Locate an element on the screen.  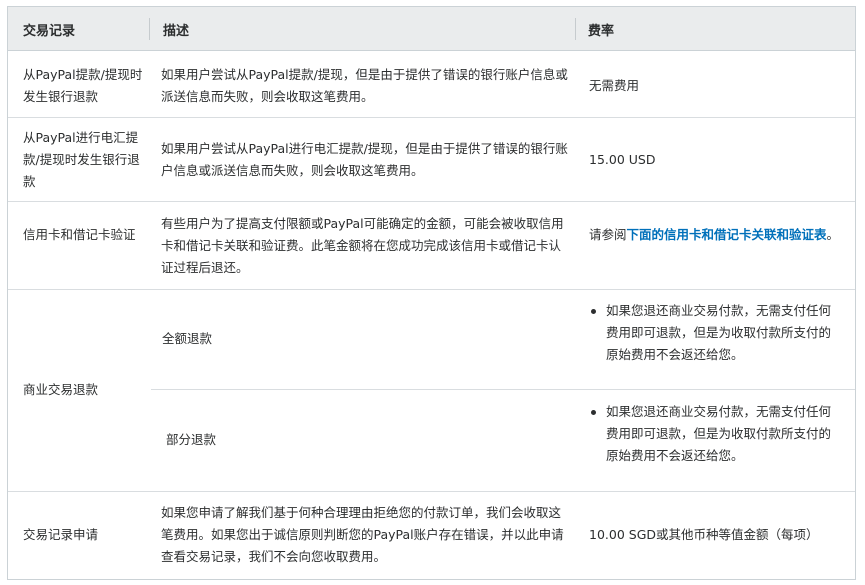
fee-cell: 请参阅下面的信用卡和借记卡关联和验证表。 is located at coordinates (716, 235).